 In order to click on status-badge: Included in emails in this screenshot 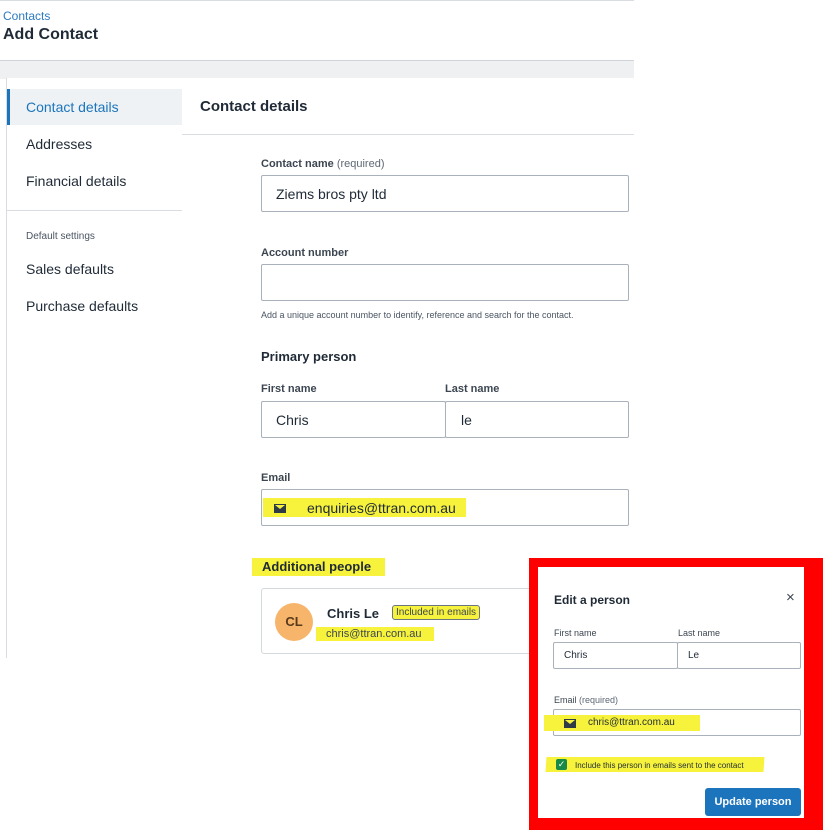, I will do `click(436, 612)`.